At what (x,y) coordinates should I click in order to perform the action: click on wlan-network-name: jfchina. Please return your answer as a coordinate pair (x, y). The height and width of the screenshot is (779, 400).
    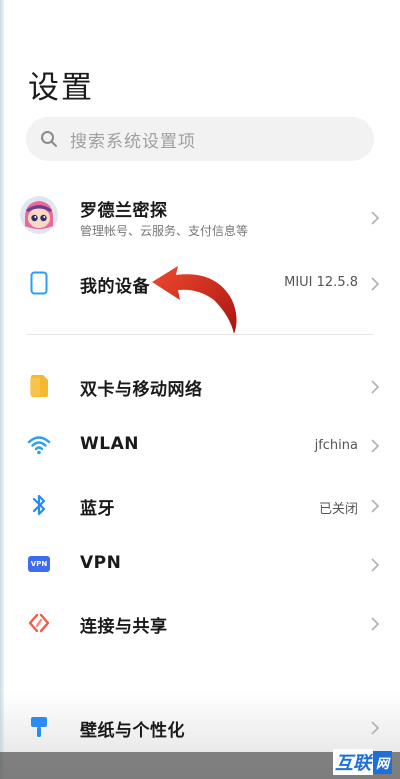
    Looking at the image, I should click on (336, 445).